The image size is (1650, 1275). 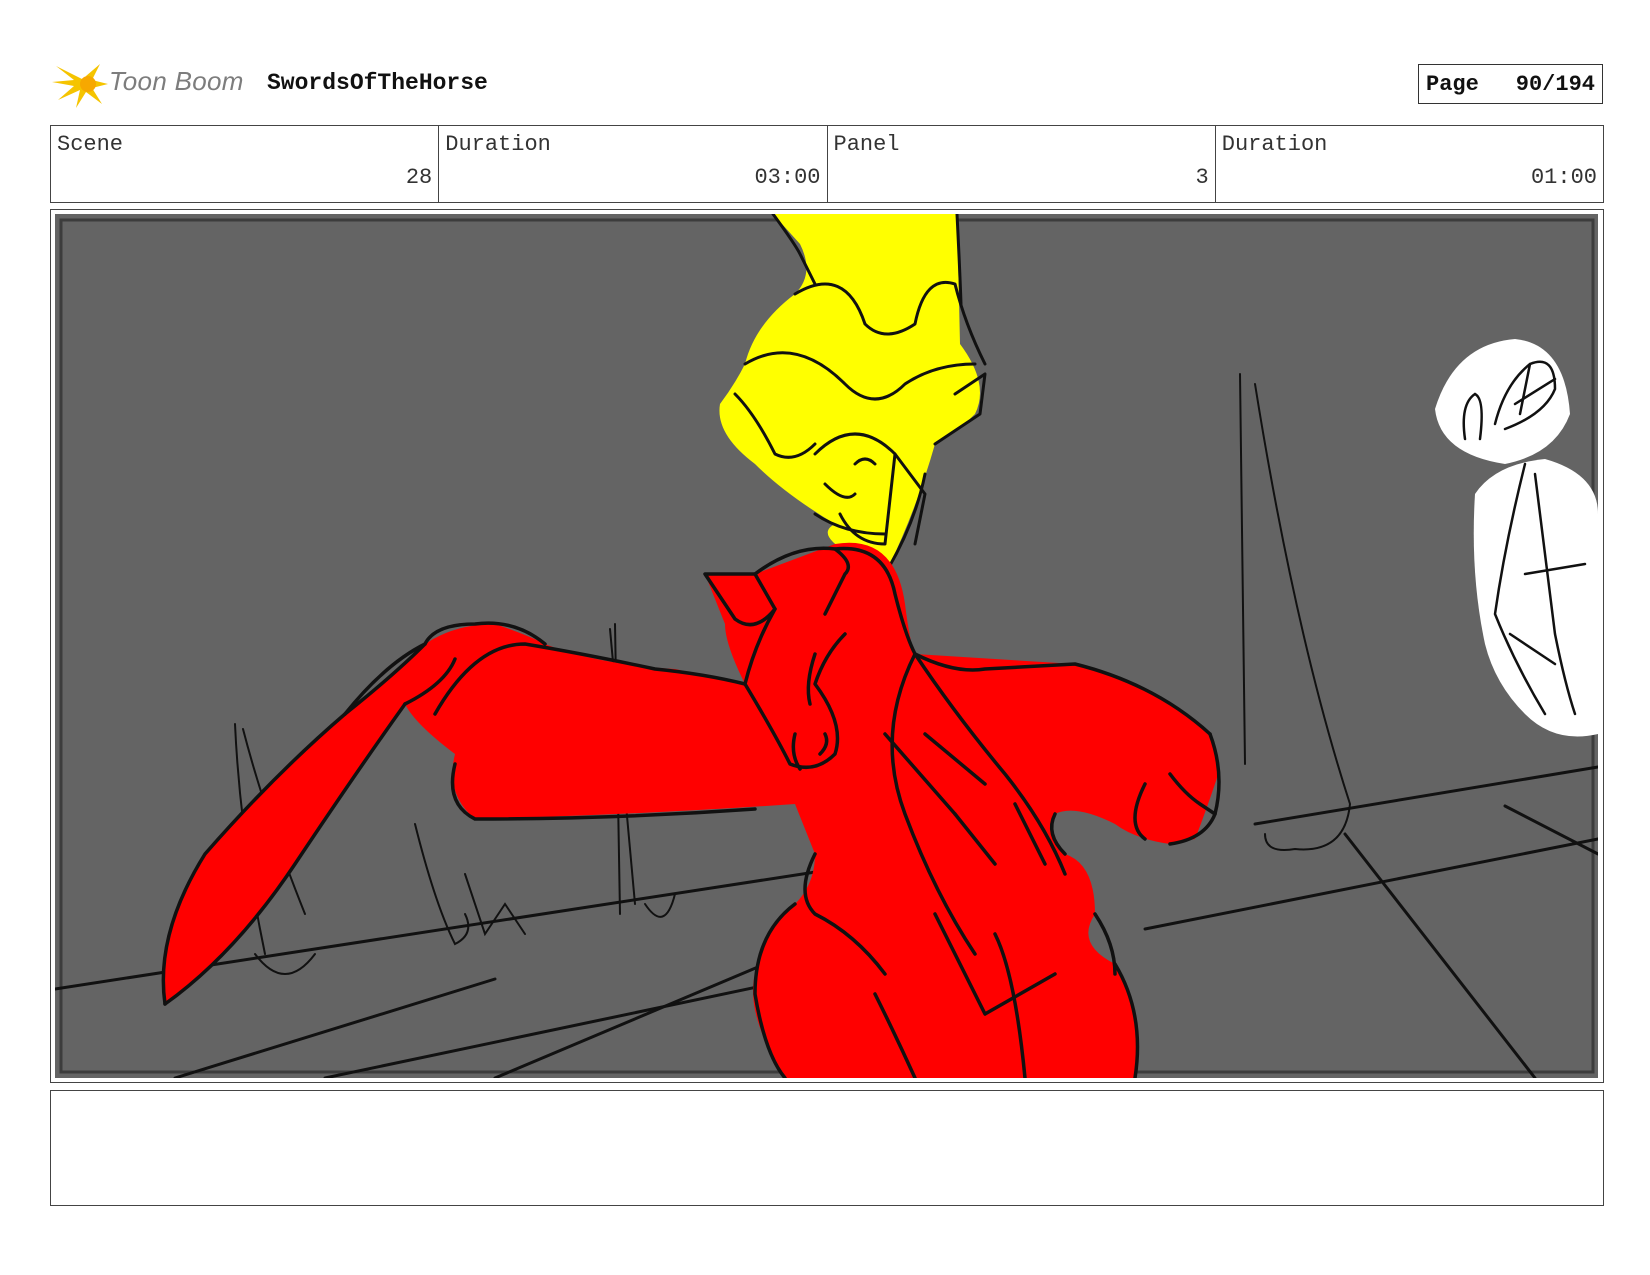 What do you see at coordinates (1563, 177) in the screenshot?
I see `panel-duration-value: 01:00` at bounding box center [1563, 177].